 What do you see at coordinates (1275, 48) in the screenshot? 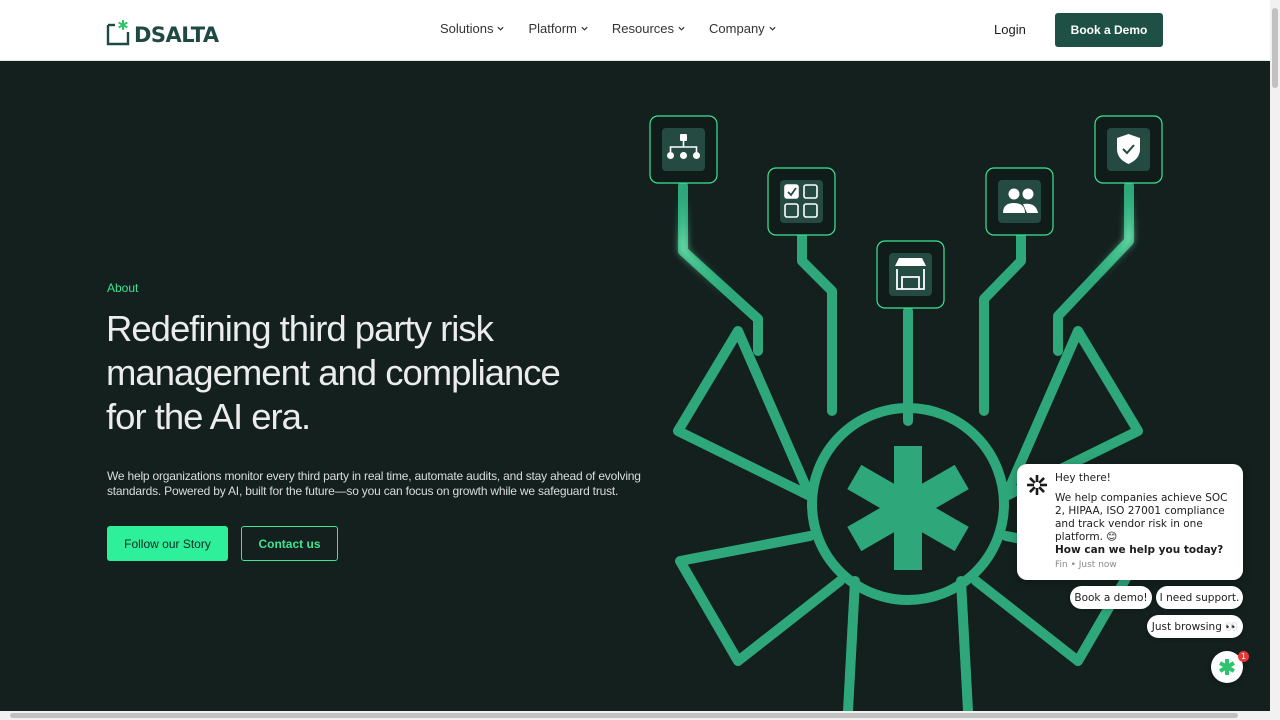
I see `vertical-scroll-thumb` at bounding box center [1275, 48].